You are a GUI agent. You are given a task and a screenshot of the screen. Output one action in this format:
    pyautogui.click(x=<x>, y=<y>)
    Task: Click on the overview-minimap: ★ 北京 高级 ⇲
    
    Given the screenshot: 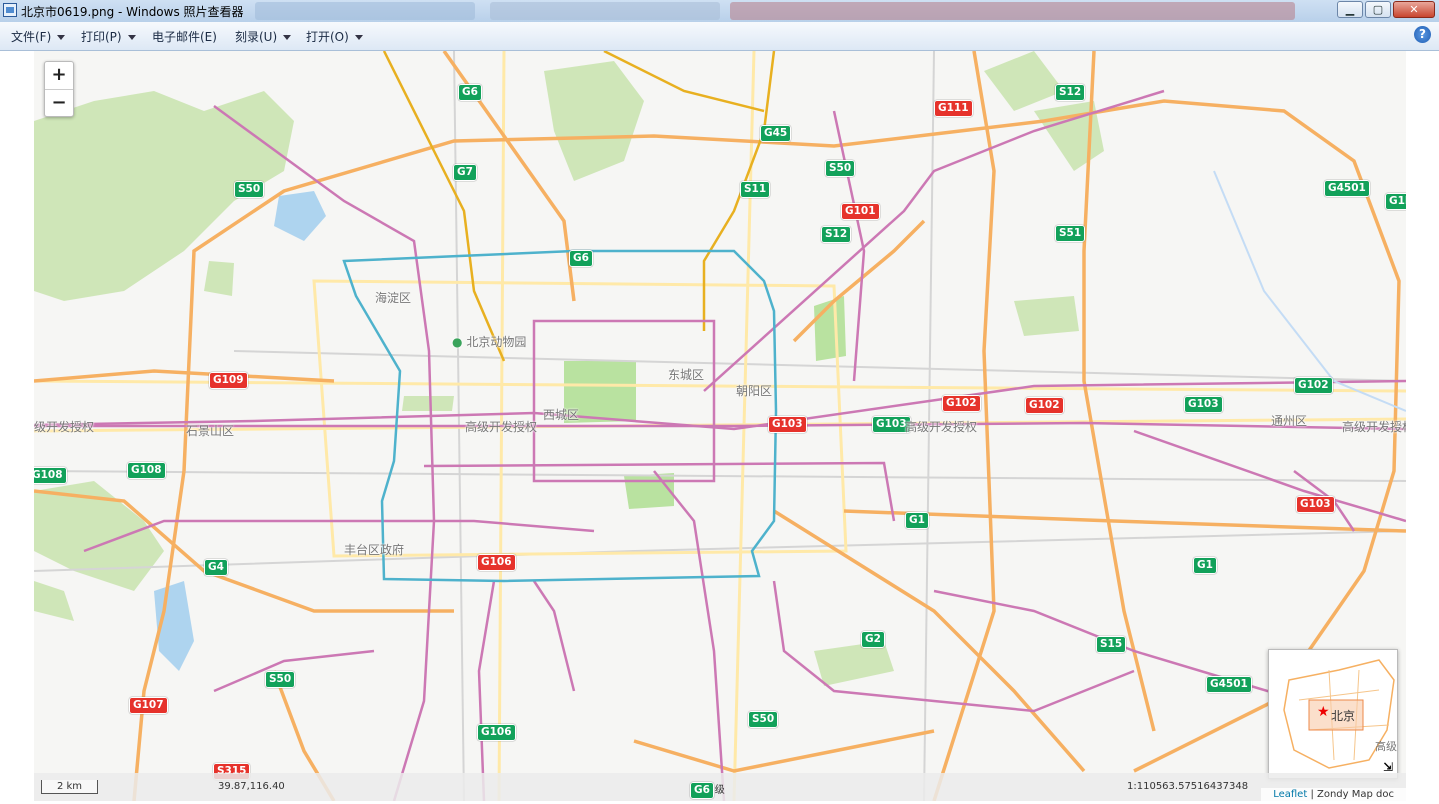 What is the action you would take?
    pyautogui.click(x=1333, y=714)
    